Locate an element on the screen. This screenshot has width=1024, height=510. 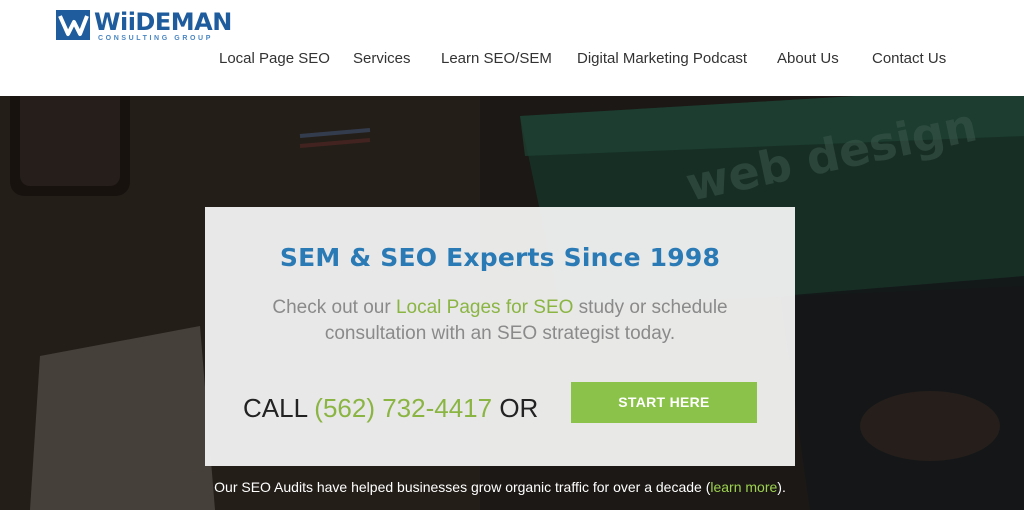
hero-title: SEM & SEO Experts Since 1998 is located at coordinates (500, 257).